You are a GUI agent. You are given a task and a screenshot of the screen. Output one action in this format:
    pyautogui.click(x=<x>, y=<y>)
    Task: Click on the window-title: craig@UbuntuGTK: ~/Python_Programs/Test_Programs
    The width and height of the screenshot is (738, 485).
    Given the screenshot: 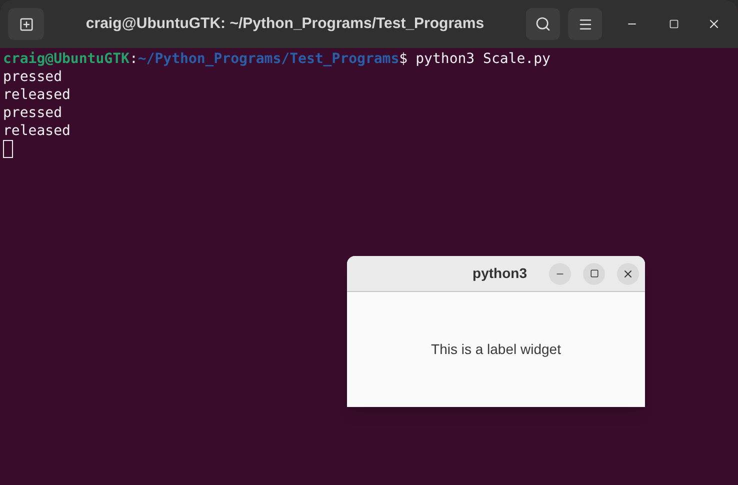 What is the action you would take?
    pyautogui.click(x=285, y=24)
    